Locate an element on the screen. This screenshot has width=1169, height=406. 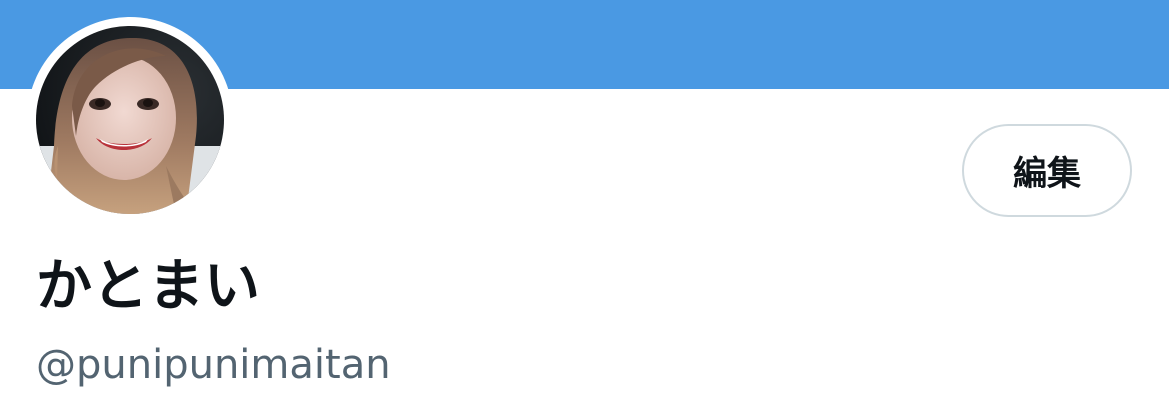
avatar is located at coordinates (130, 120).